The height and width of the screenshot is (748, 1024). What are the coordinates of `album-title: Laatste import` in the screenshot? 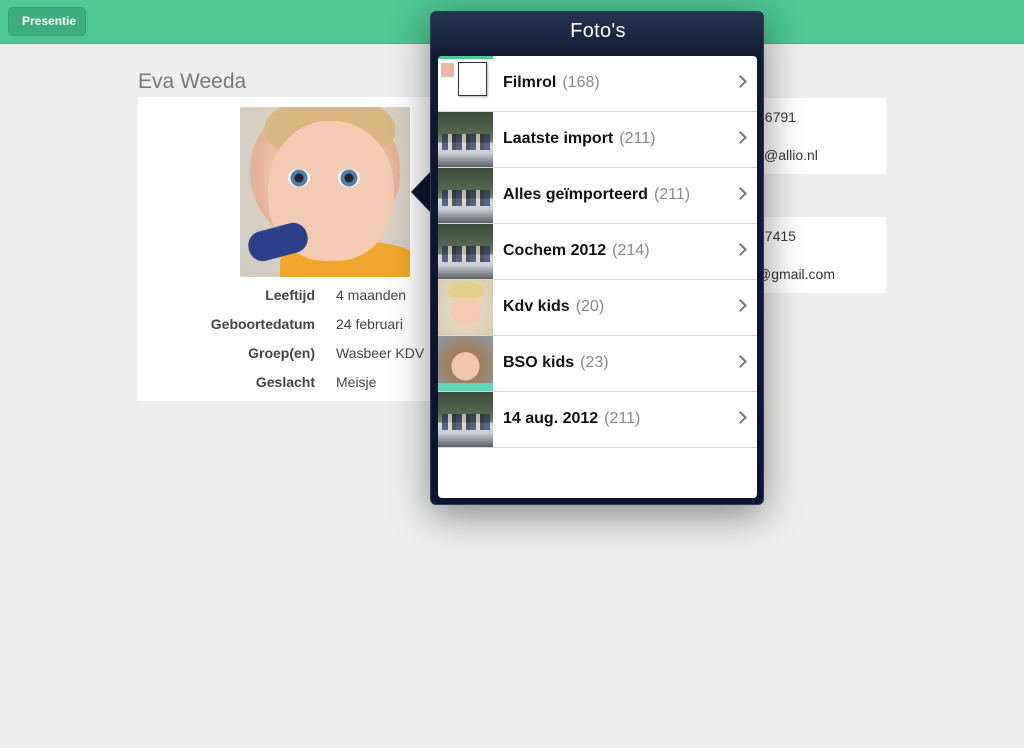 It's located at (558, 138).